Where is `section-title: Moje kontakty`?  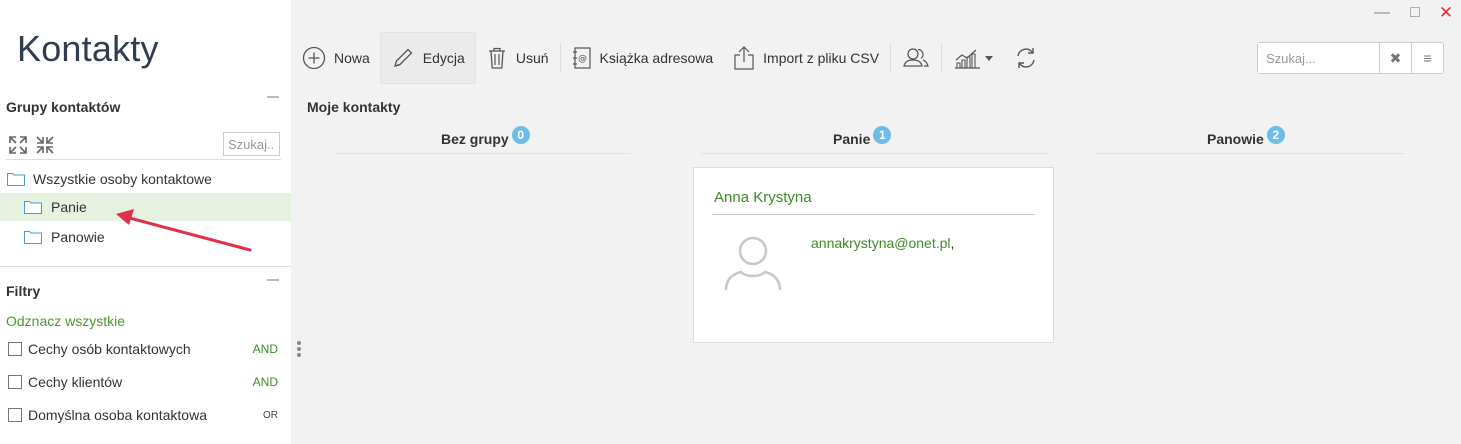
section-title: Moje kontakty is located at coordinates (354, 107).